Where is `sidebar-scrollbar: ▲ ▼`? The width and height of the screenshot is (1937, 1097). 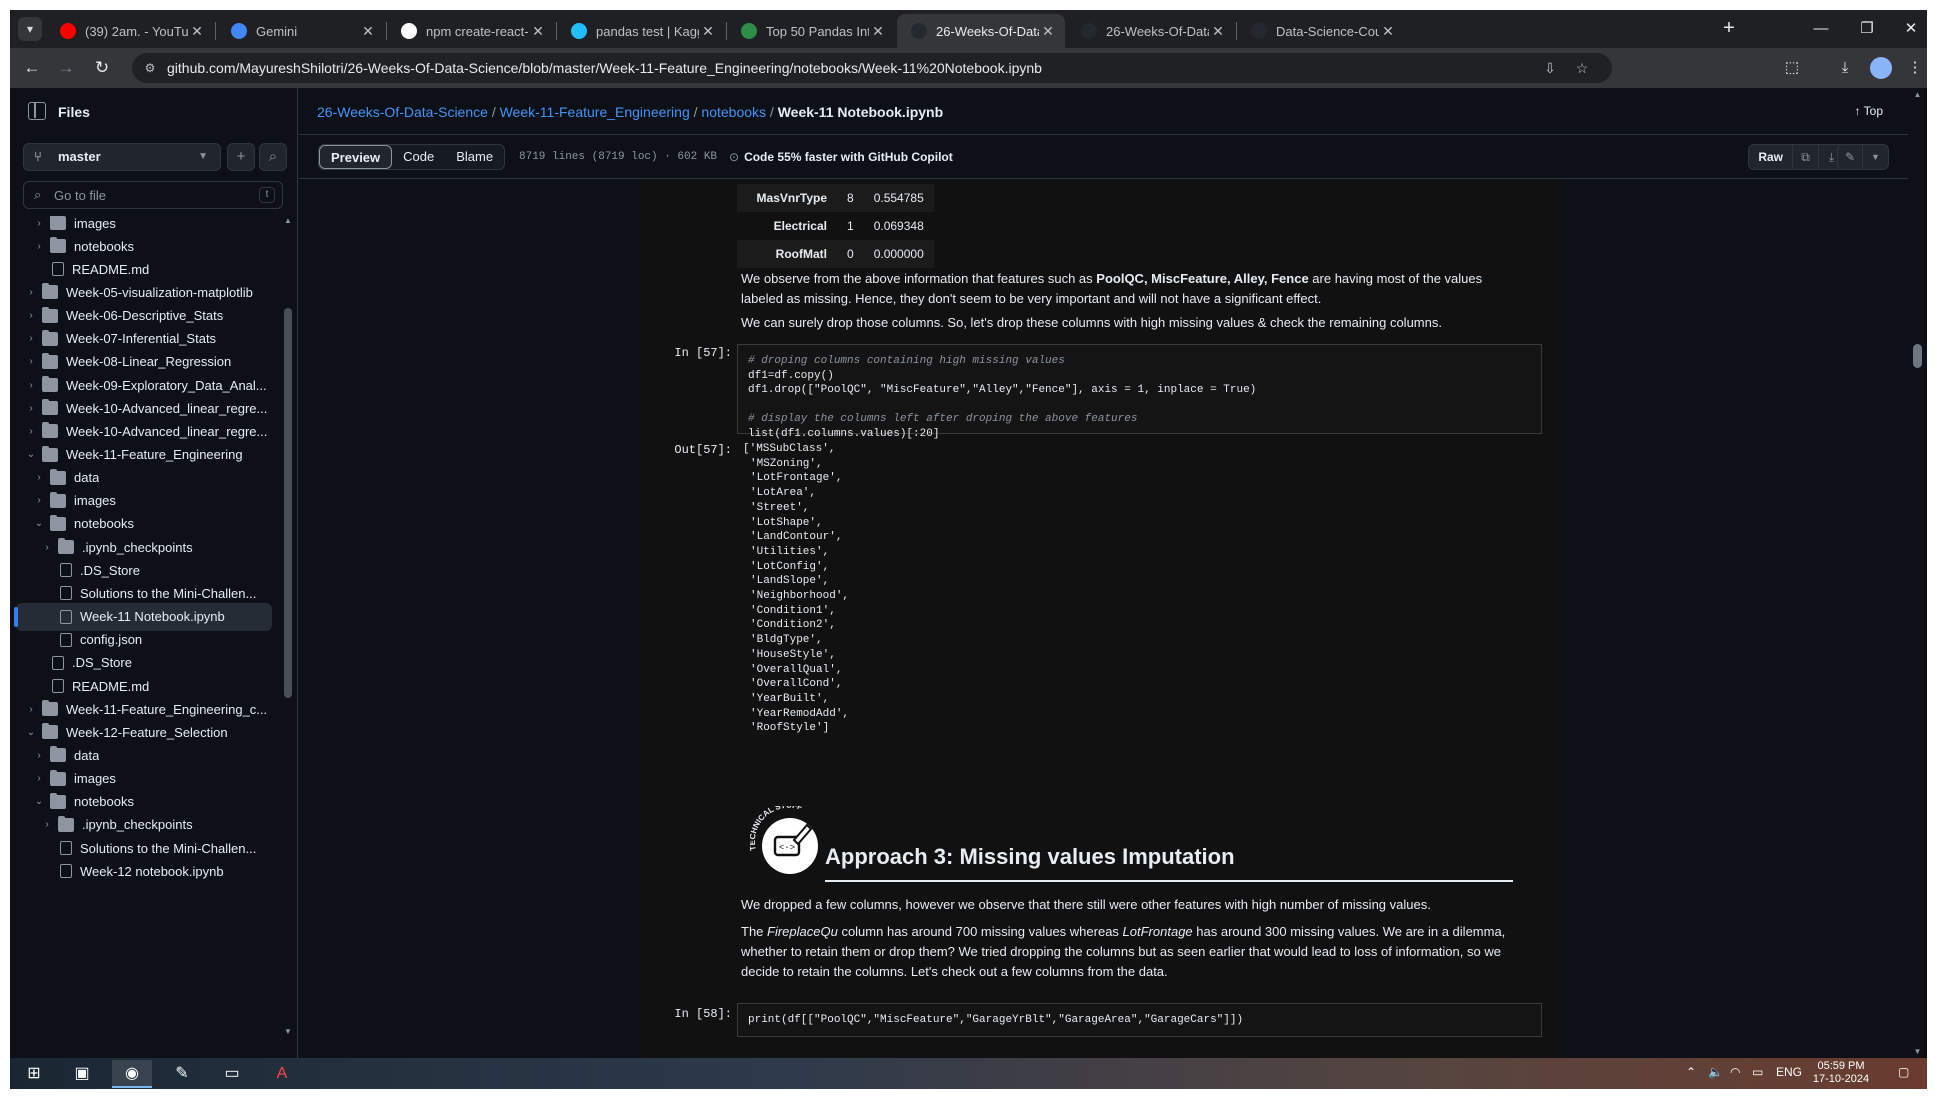 sidebar-scrollbar: ▲ ▼ is located at coordinates (288, 626).